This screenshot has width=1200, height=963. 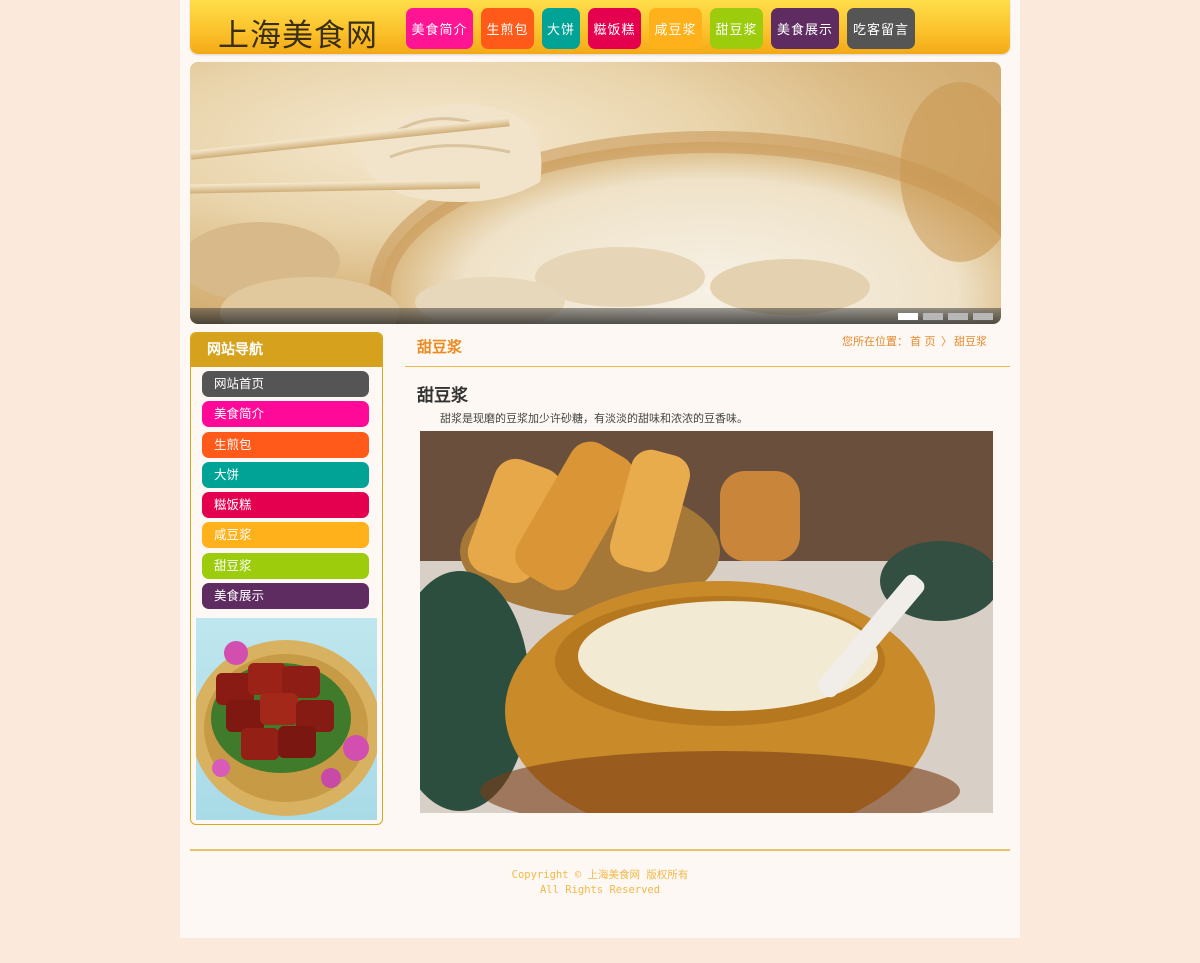 What do you see at coordinates (805, 28) in the screenshot?
I see `top-nav-item-showcase: 美食展示` at bounding box center [805, 28].